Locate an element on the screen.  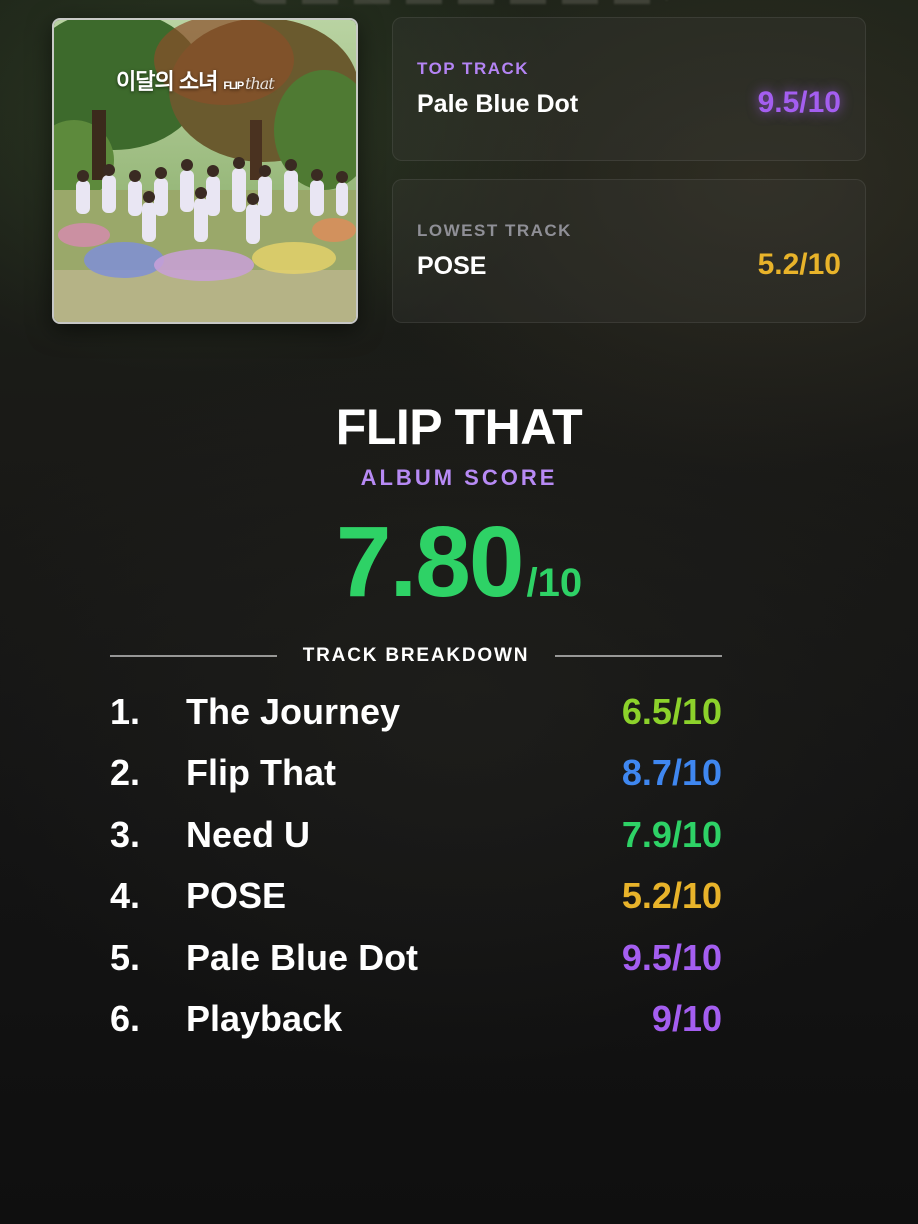
lowest-track-card: LOWEST TRACK POSE 5.2/10 is located at coordinates (629, 251).